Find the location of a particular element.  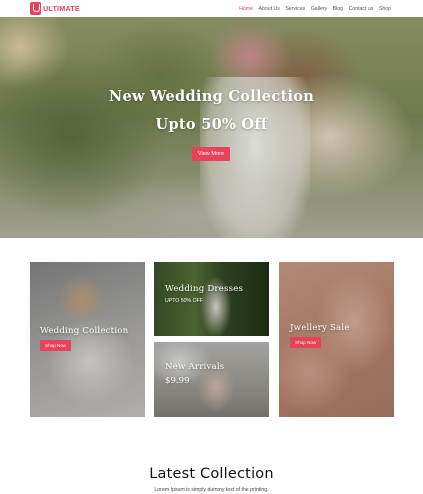

jewellery-sale-shop-button: Shop Now is located at coordinates (306, 342).